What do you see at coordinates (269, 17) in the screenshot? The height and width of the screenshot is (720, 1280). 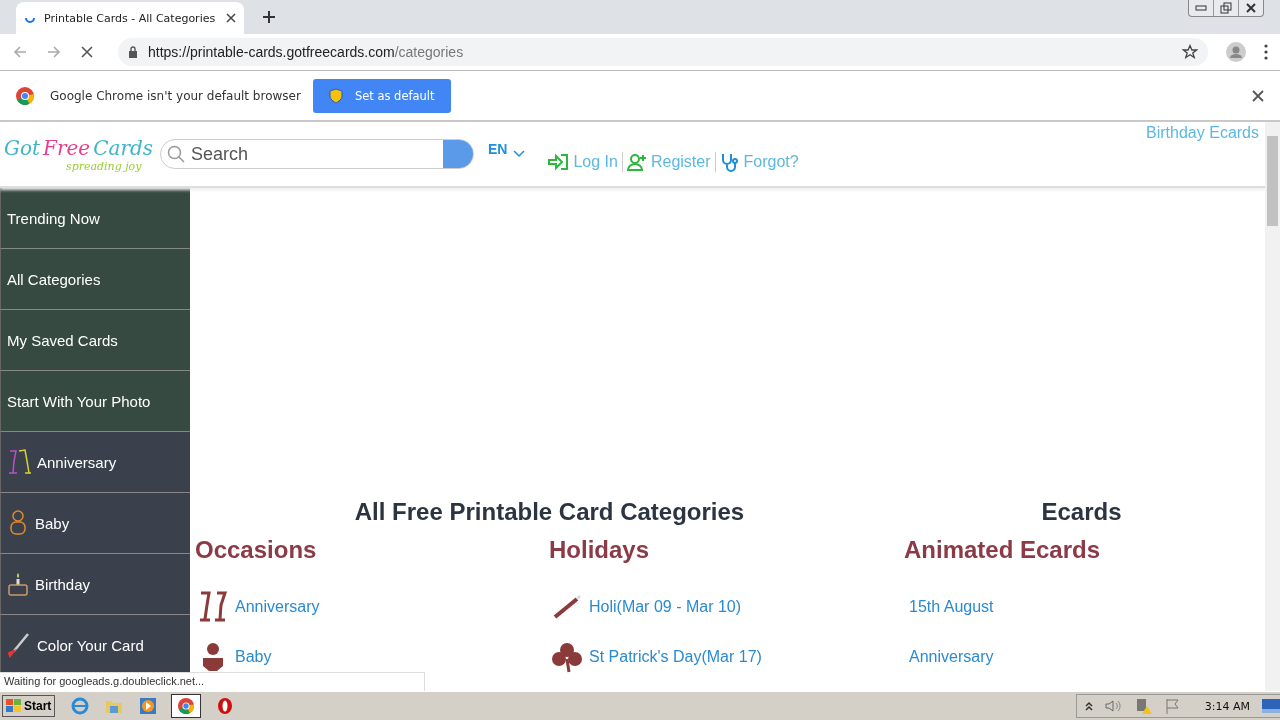 I see `new-tab-icon` at bounding box center [269, 17].